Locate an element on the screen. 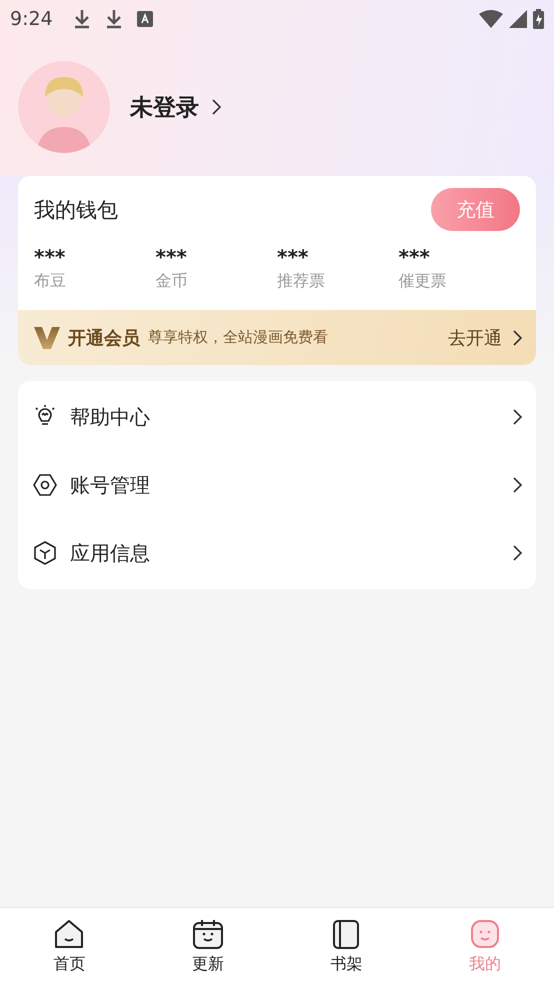 Image resolution: width=554 pixels, height=984 pixels. nav-tab: 书架 is located at coordinates (346, 946).